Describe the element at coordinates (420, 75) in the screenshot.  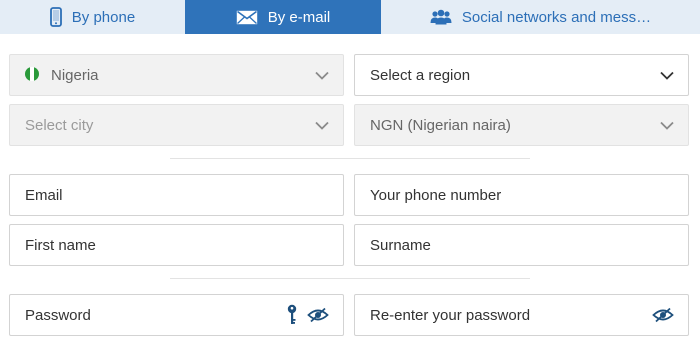
I see `region-placeholder: Select a region` at that location.